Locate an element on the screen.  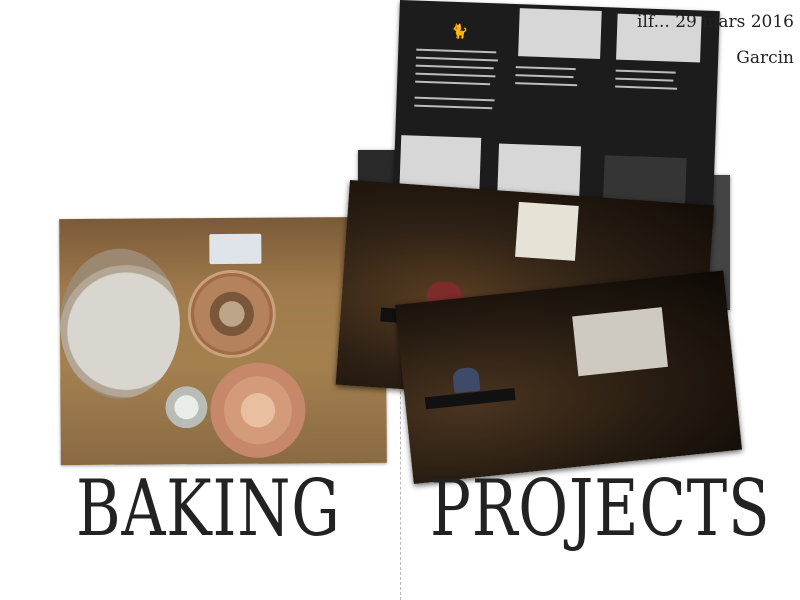
performer-figure-second is located at coordinates (466, 380).